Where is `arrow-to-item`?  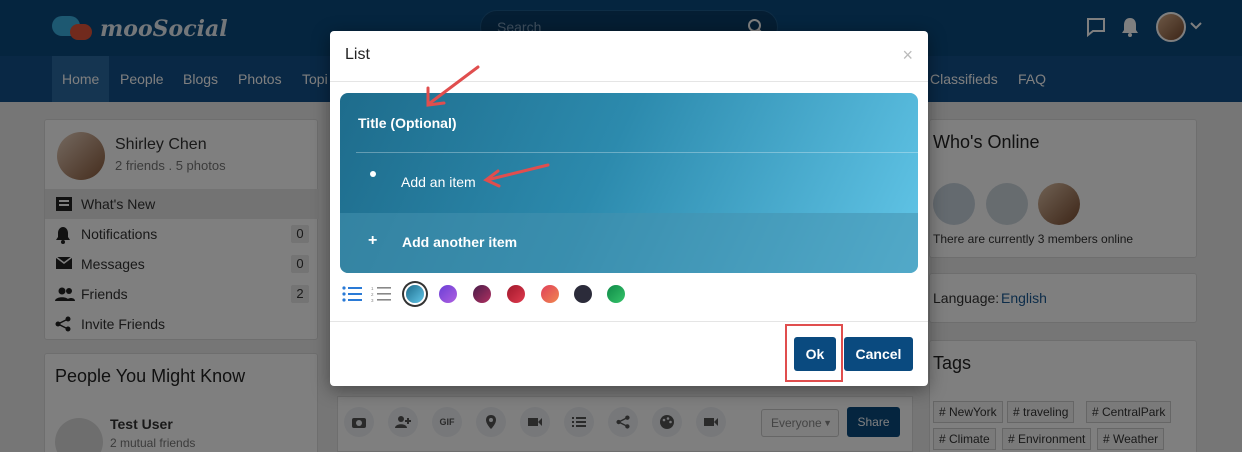 arrow-to-item is located at coordinates (516, 175).